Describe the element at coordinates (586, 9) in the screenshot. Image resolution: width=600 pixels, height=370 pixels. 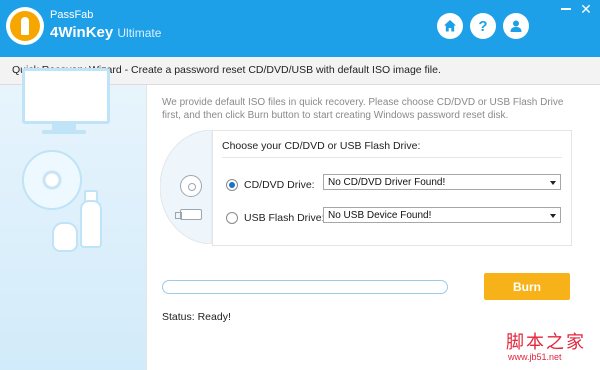
I see `close-button: ✕` at that location.